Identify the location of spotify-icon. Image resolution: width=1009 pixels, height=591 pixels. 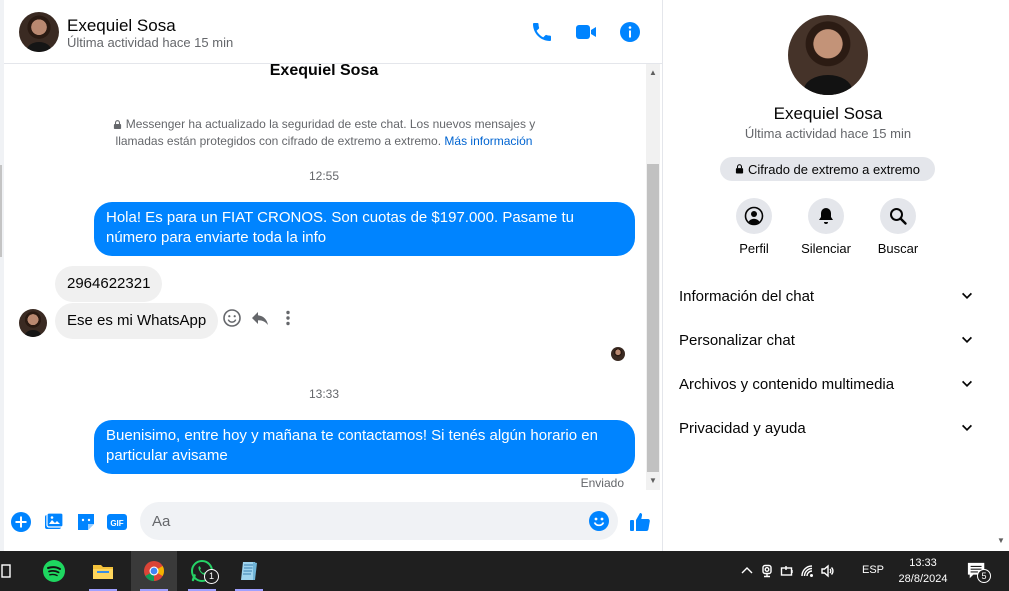
(54, 571).